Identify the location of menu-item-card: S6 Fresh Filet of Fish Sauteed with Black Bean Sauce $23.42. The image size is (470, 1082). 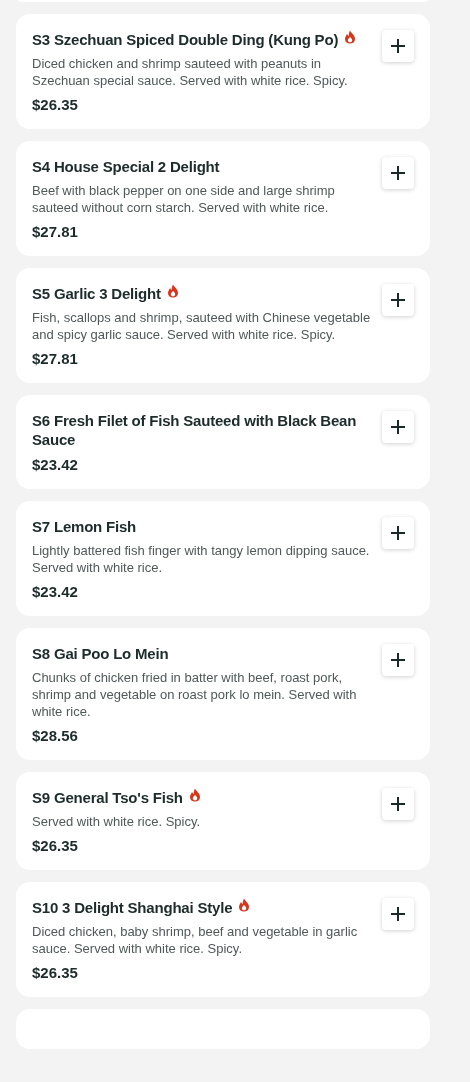
(223, 442).